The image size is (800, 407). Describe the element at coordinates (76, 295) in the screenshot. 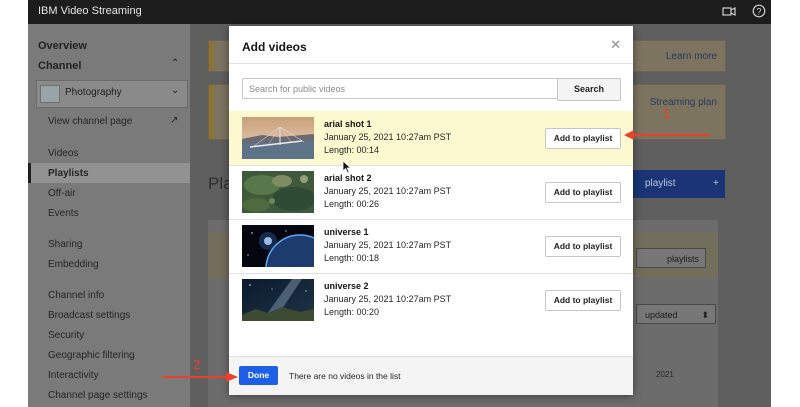

I see `sidebar-item-channel-info: Channel info` at that location.